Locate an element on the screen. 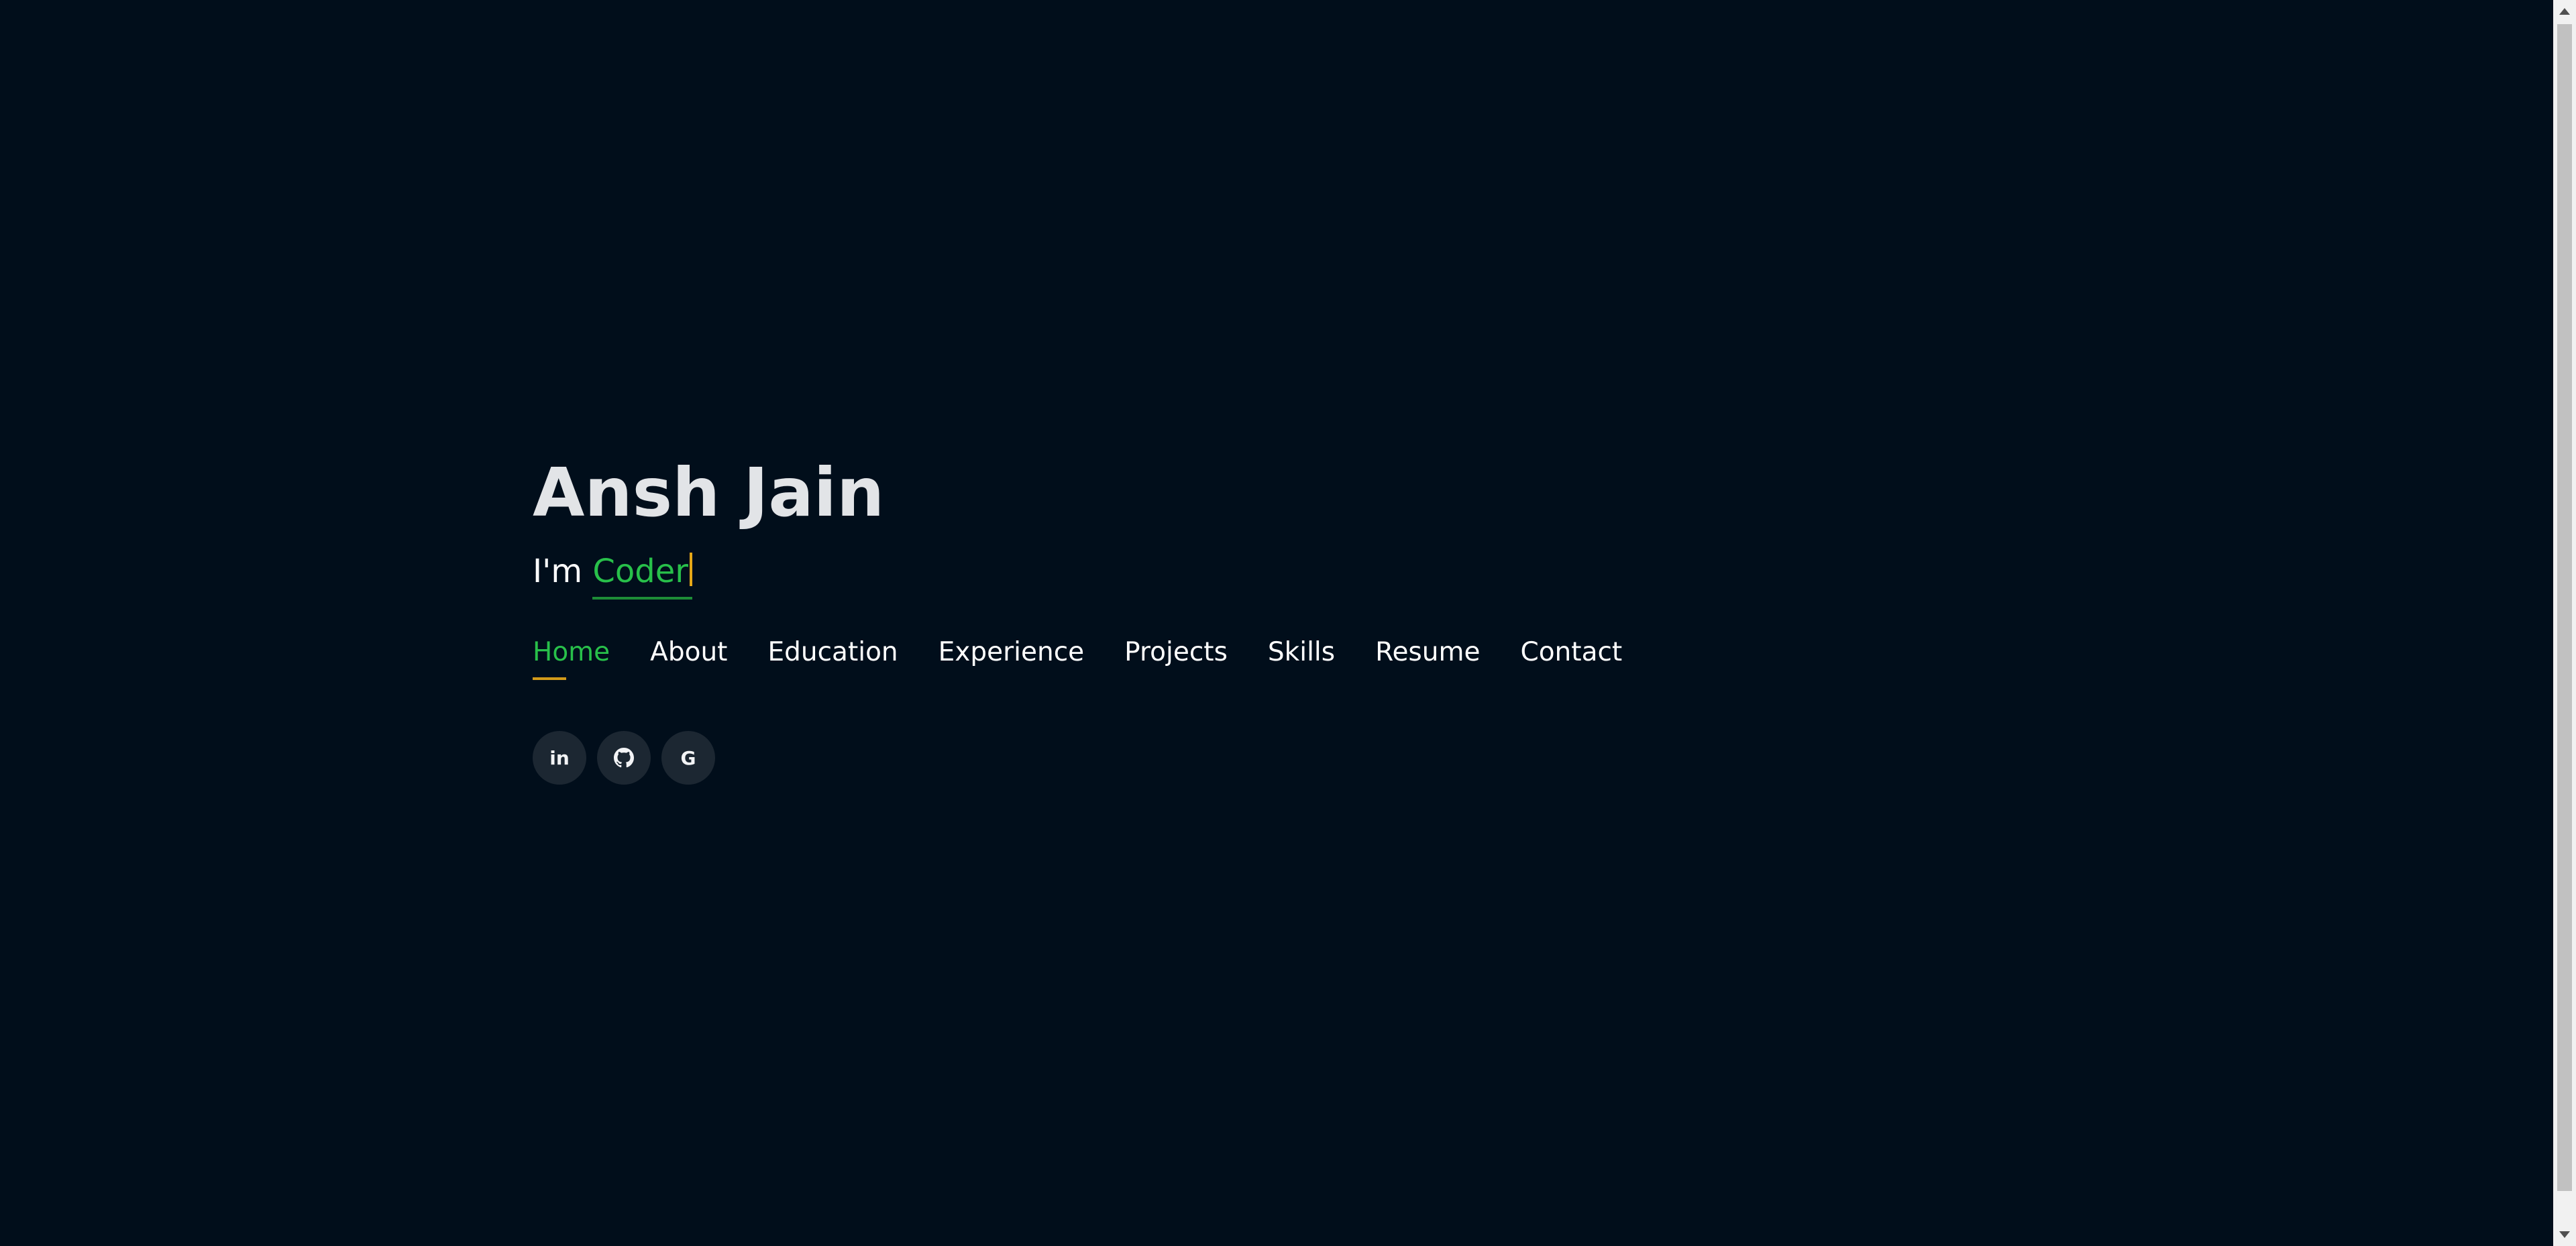 This screenshot has height=1246, width=2576. scroll-thumb is located at coordinates (2564, 607).